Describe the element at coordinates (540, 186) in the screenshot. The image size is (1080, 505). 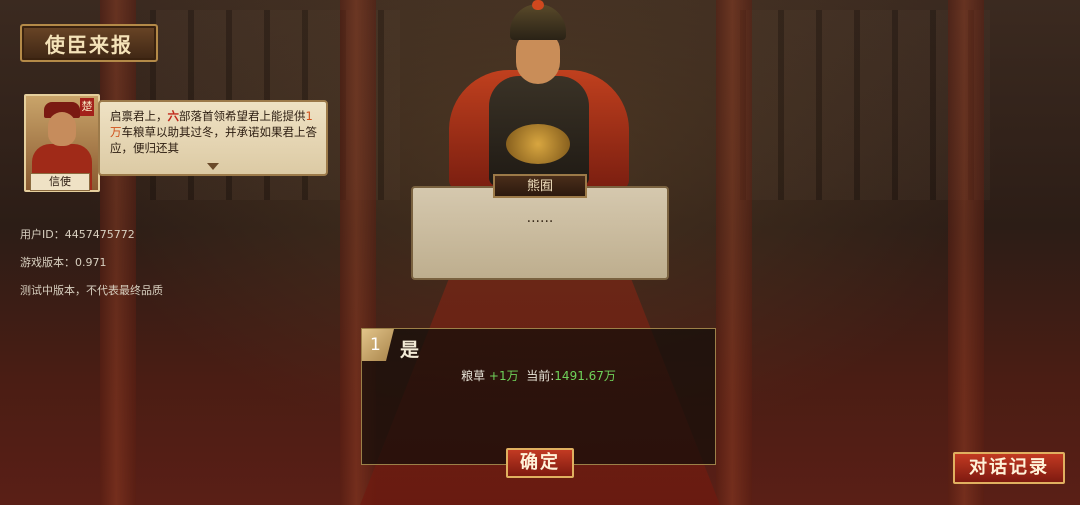
I see `speaker-name: 熊囿` at that location.